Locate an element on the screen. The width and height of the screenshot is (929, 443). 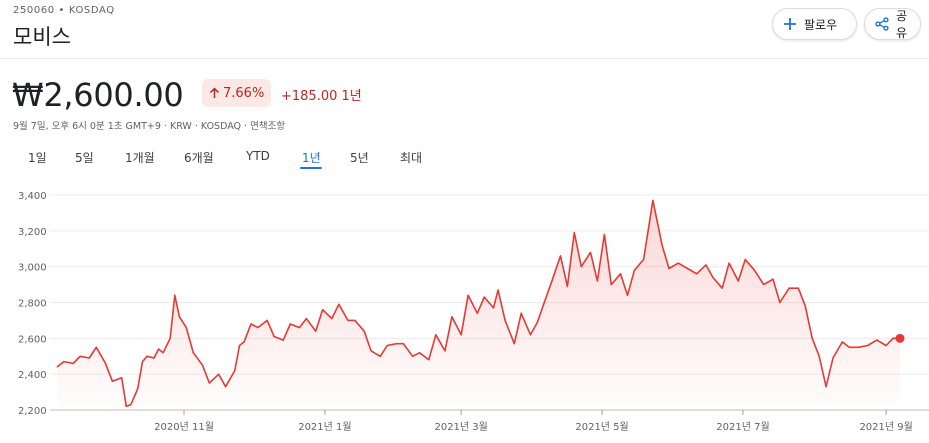
y-tick-label: 3,000 is located at coordinates (32, 268).